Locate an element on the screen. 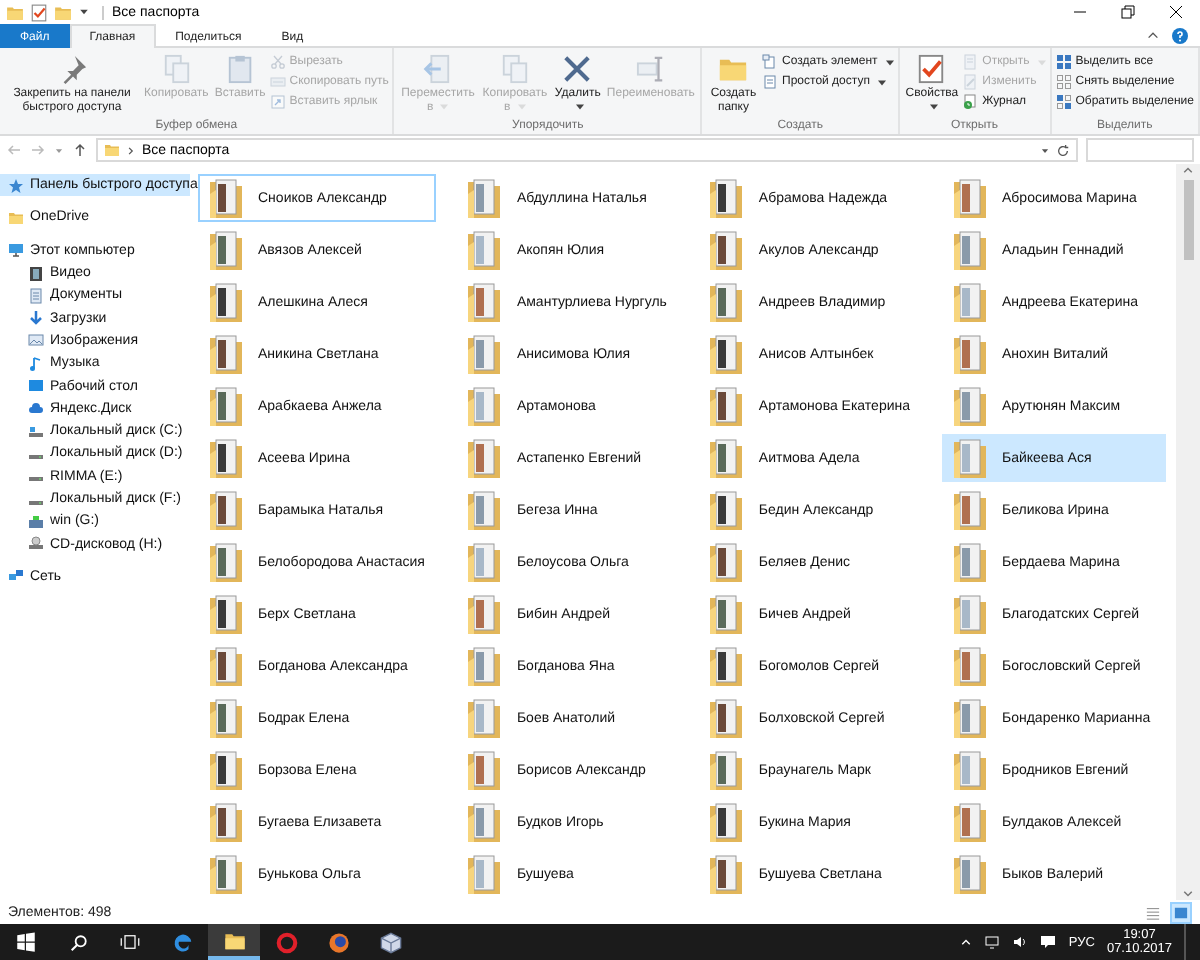 The height and width of the screenshot is (960, 1200). search-icon is located at coordinates (78, 942).